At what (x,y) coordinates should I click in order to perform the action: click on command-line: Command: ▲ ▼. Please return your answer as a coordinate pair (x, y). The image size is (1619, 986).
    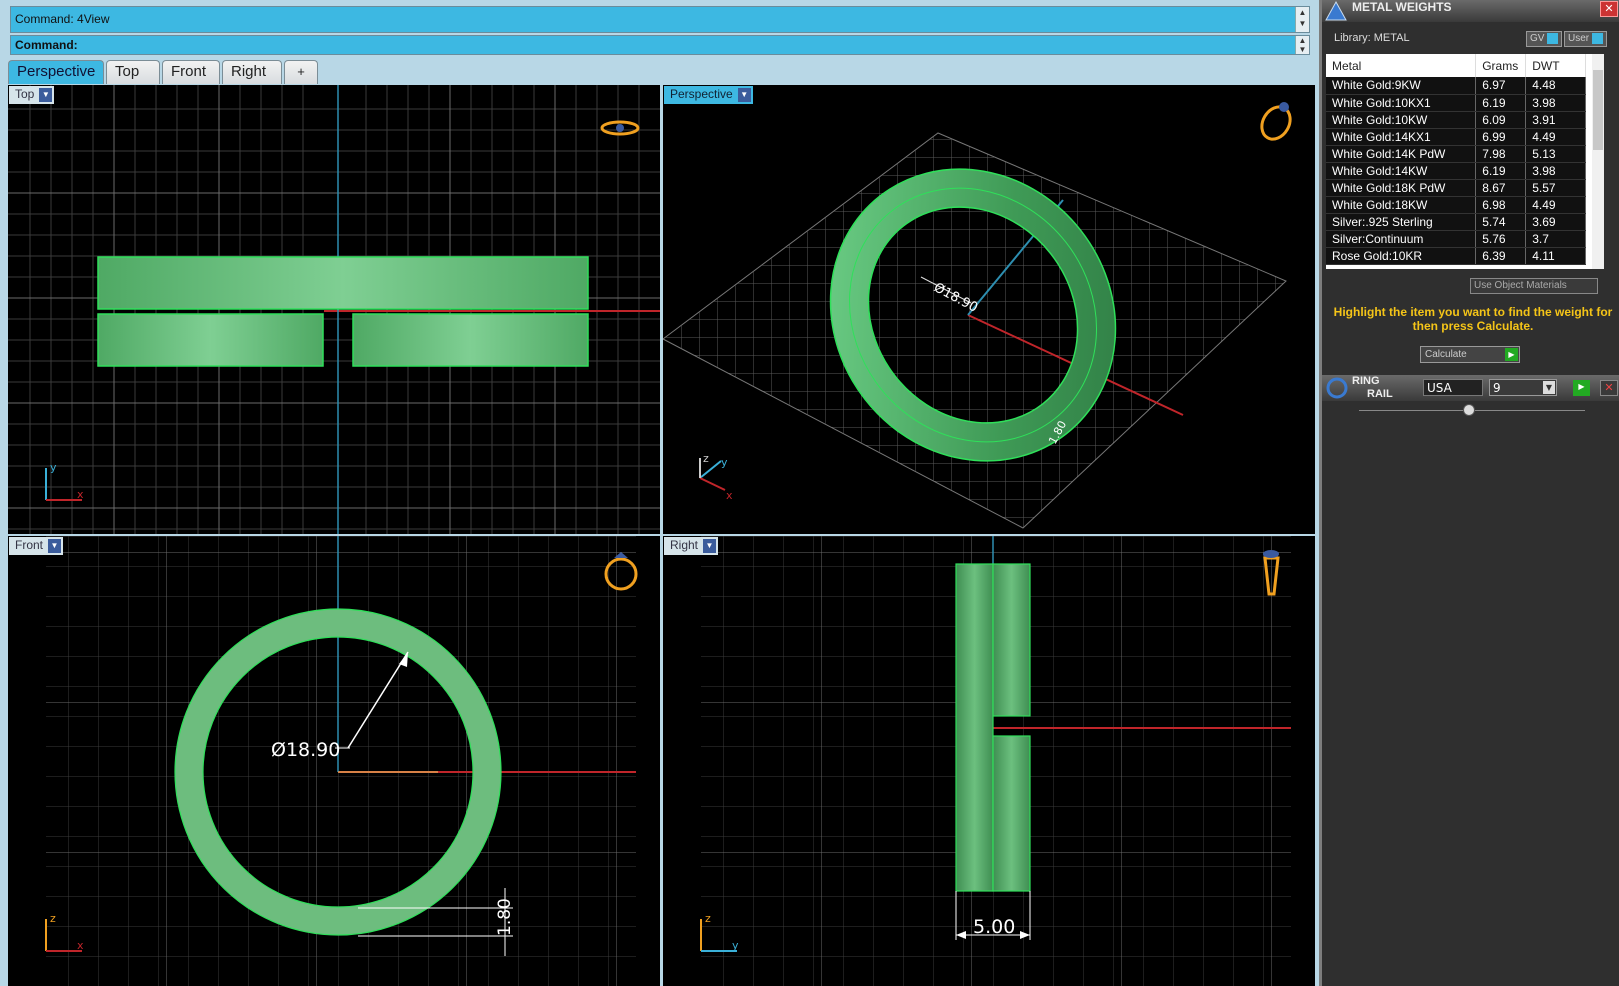
    Looking at the image, I should click on (660, 45).